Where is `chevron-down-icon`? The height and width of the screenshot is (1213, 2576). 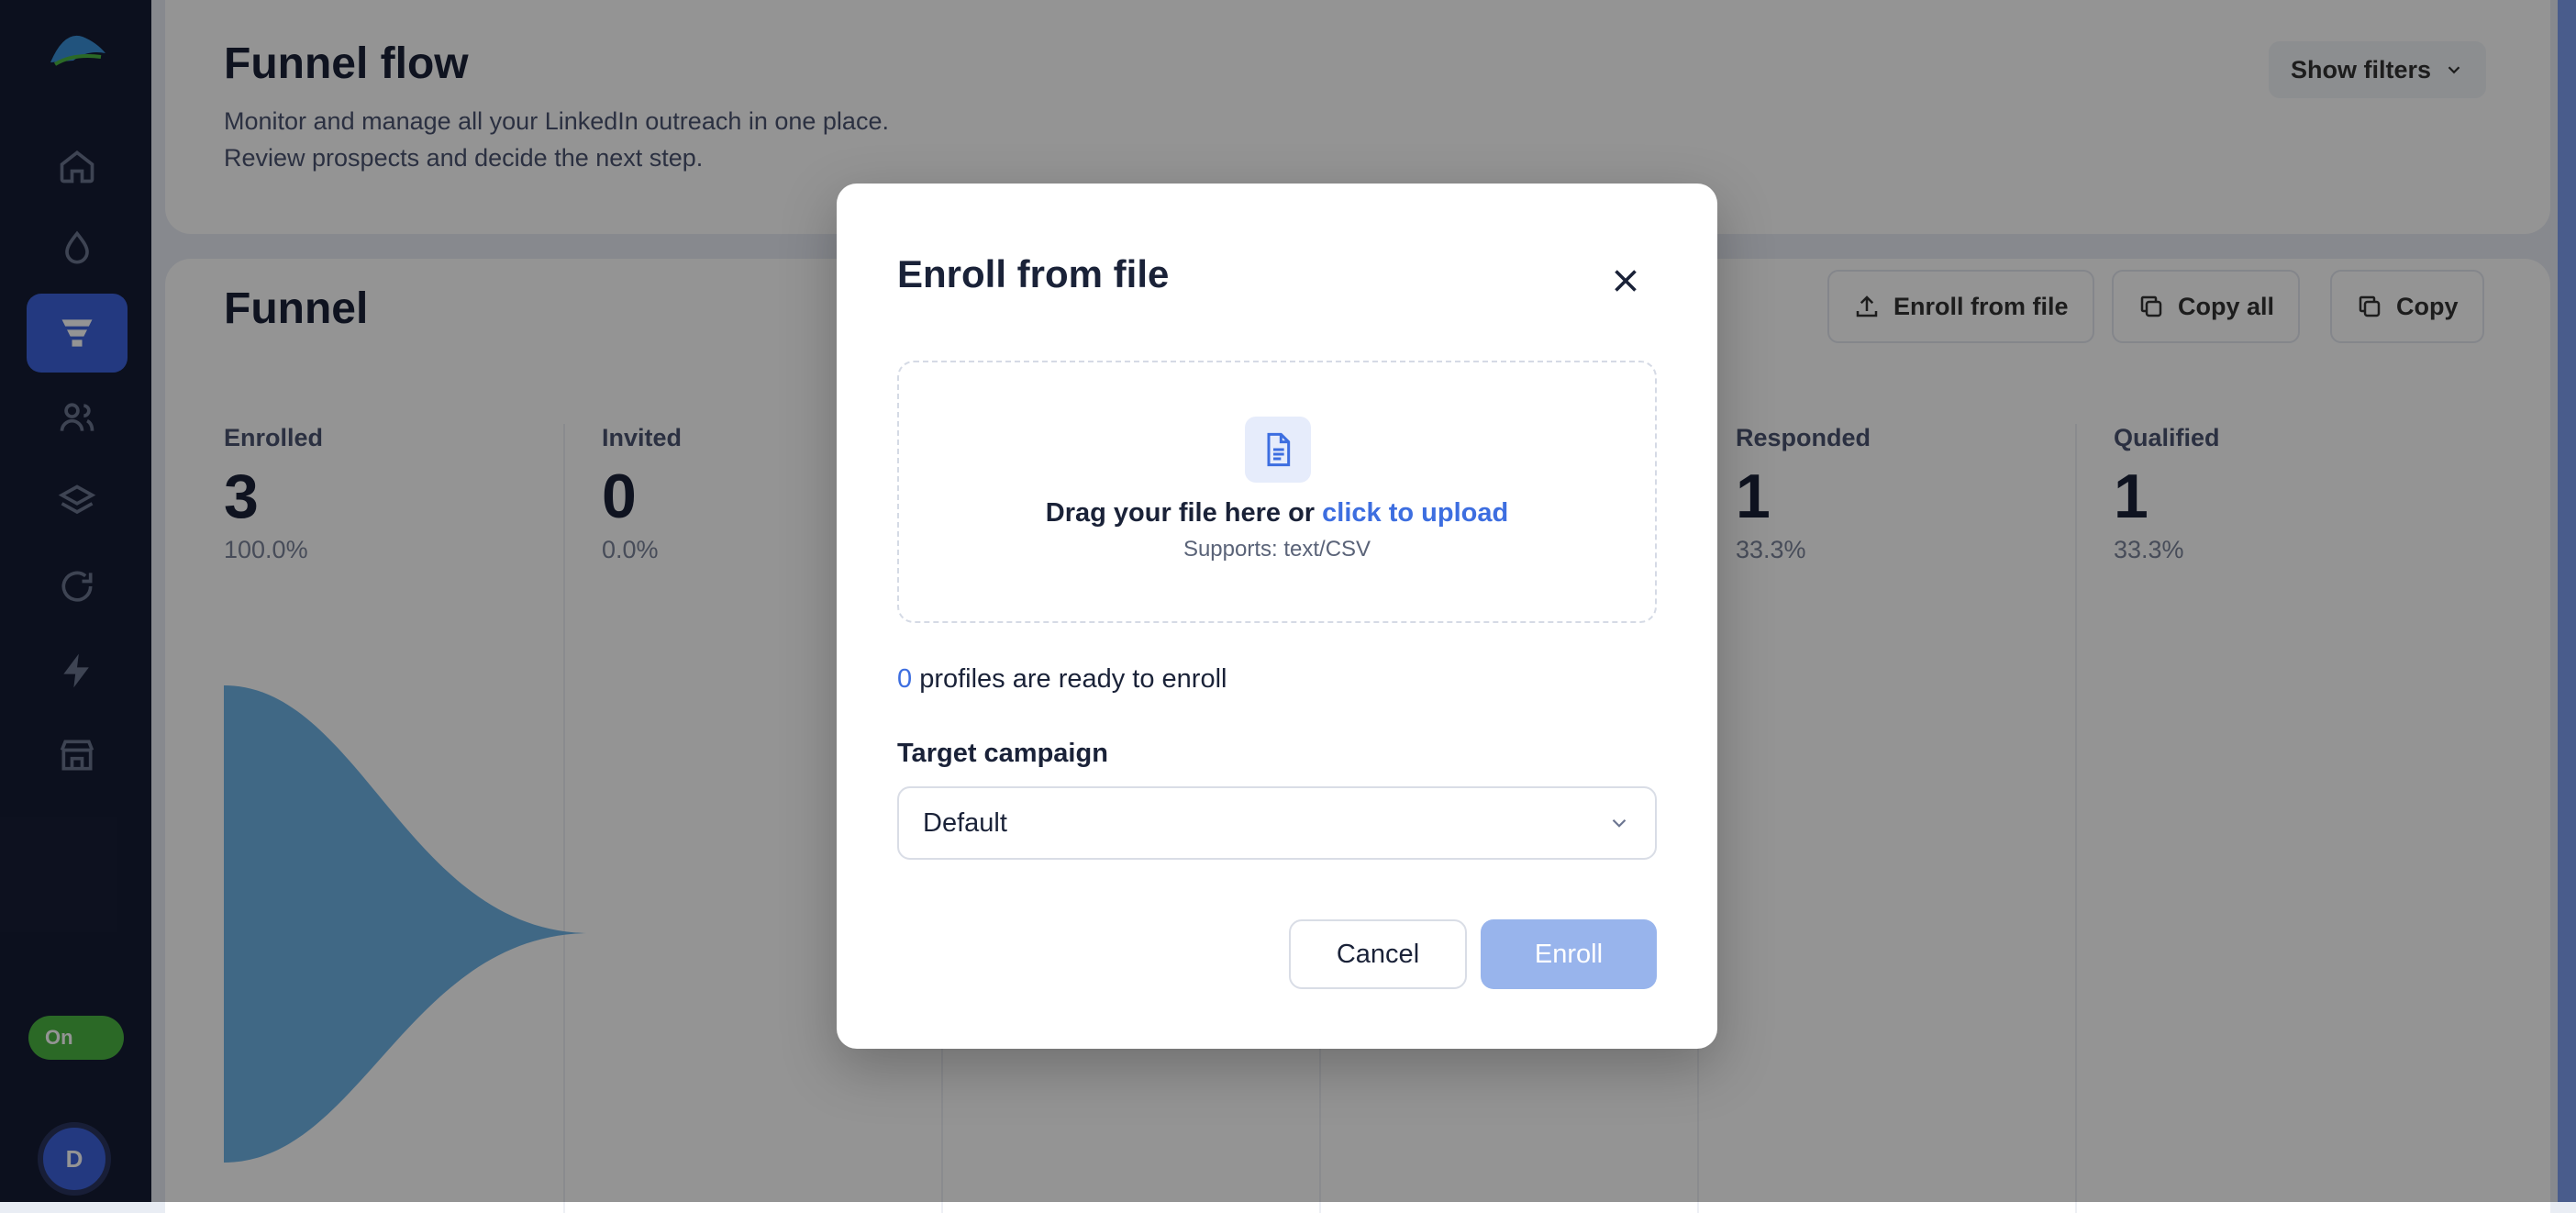
chevron-down-icon is located at coordinates (1619, 823).